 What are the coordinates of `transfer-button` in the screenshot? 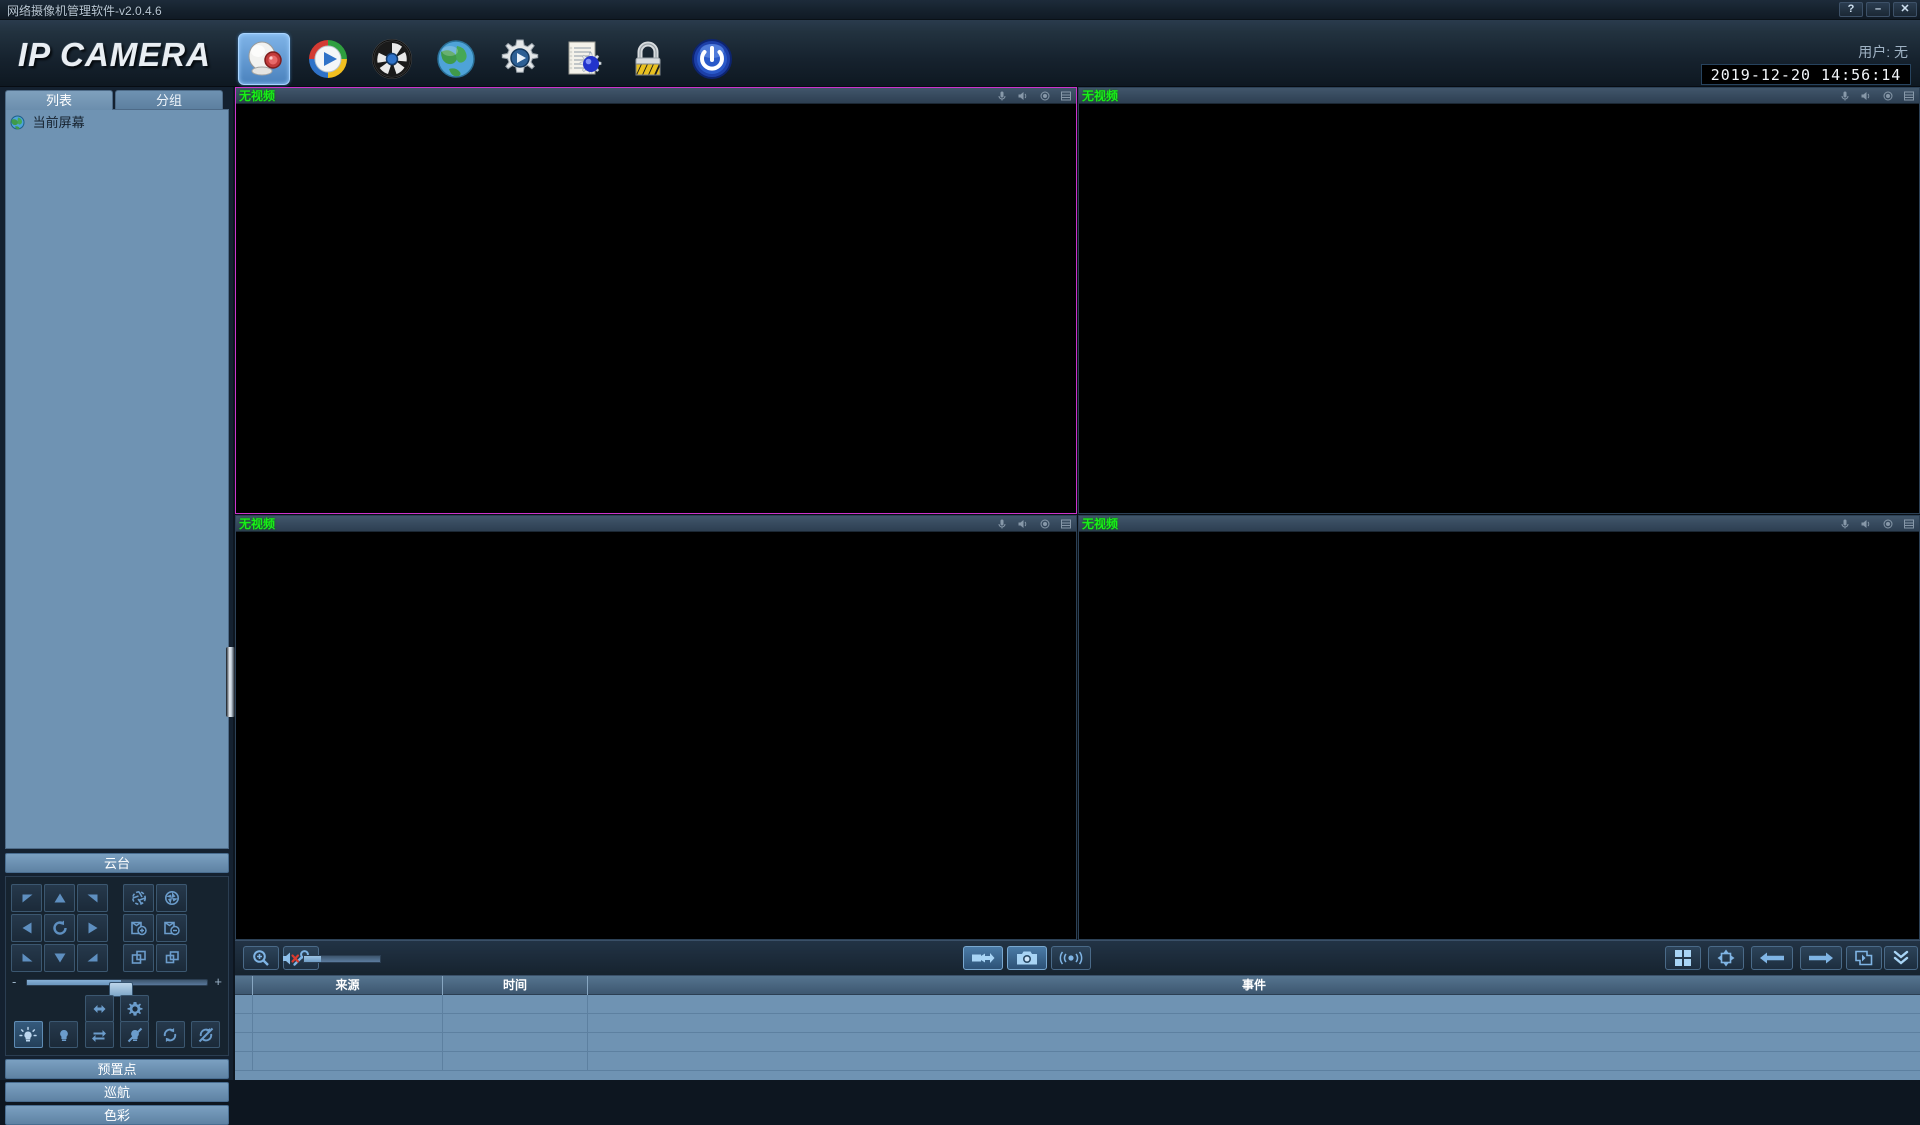 It's located at (99, 1034).